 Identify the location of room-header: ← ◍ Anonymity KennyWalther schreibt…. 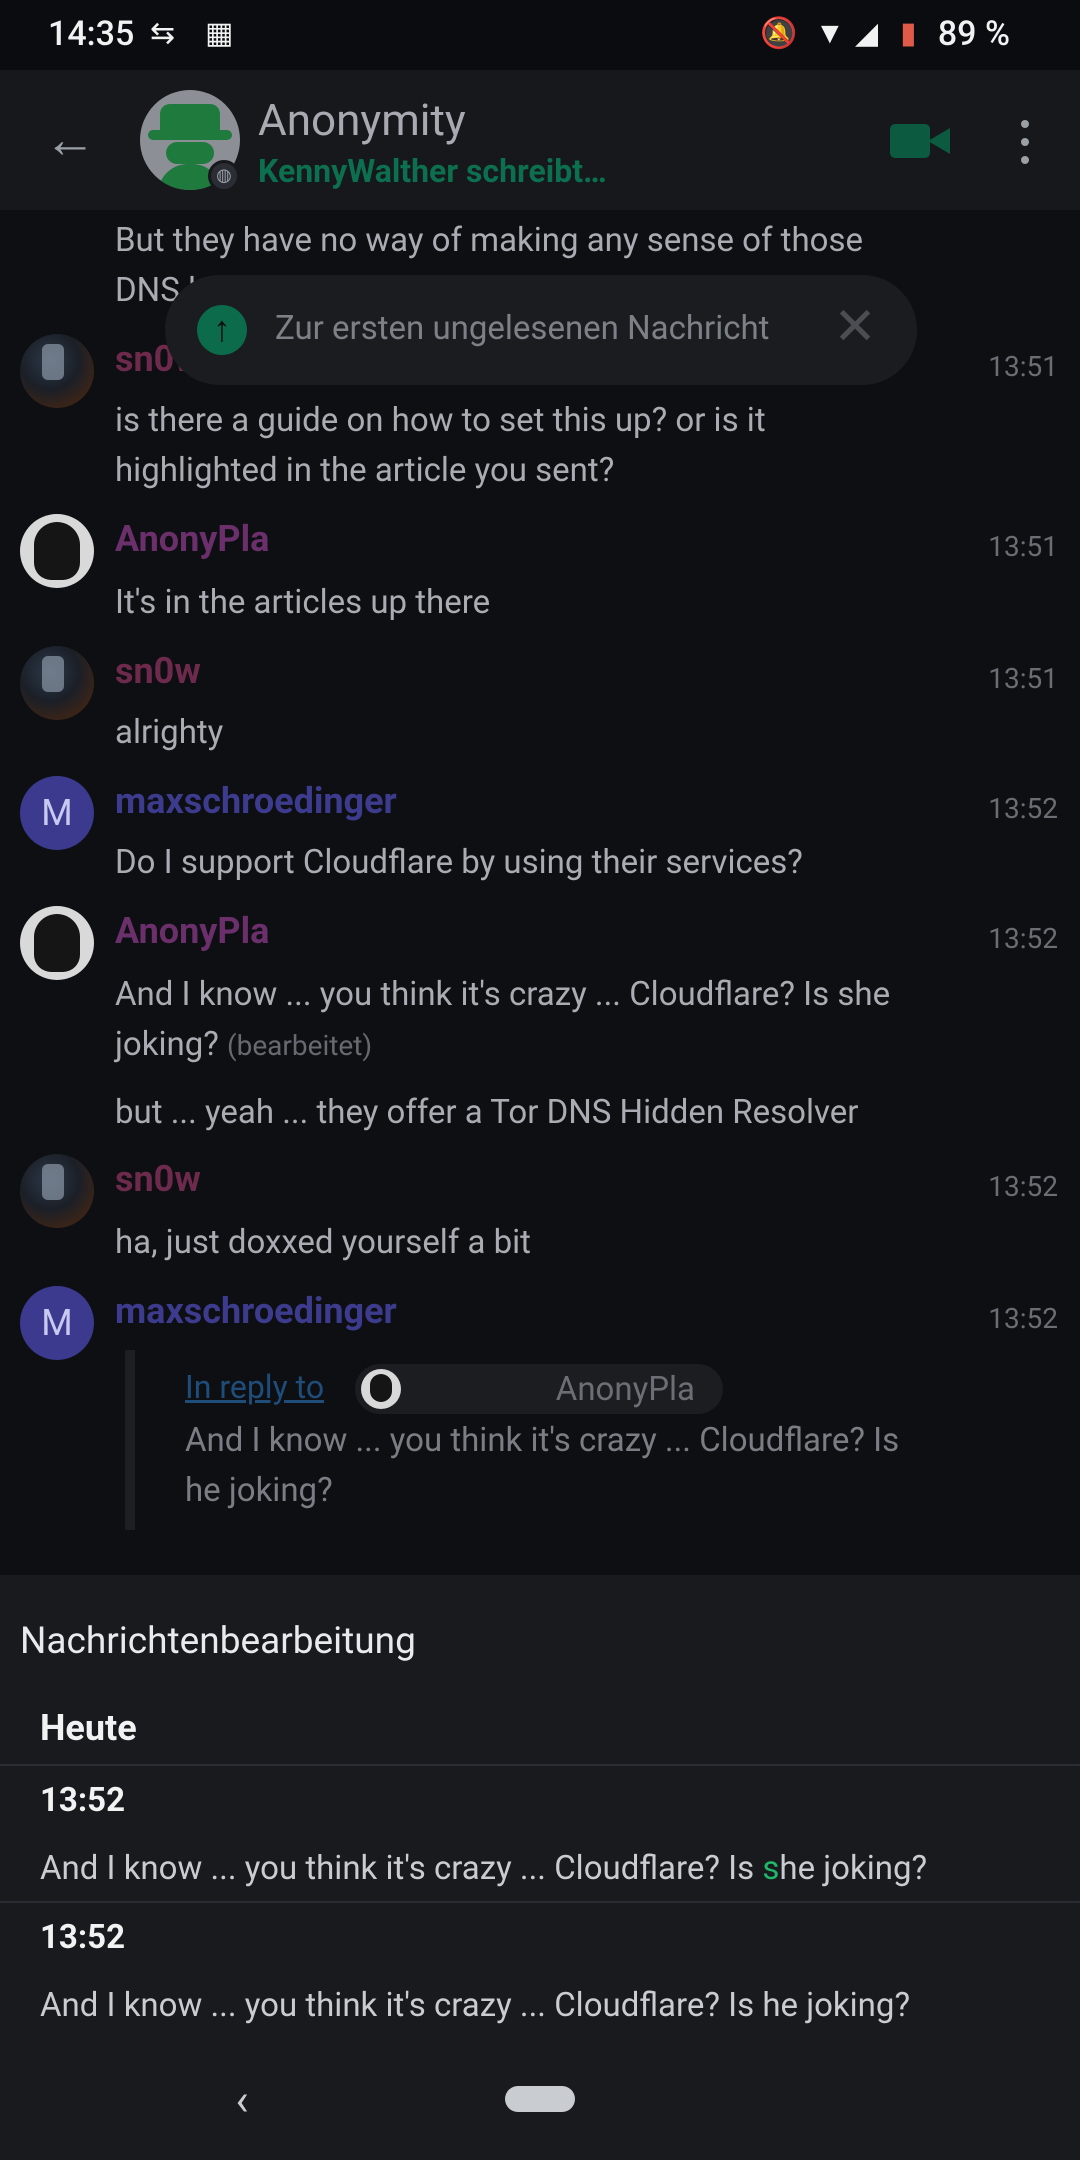
(540, 140).